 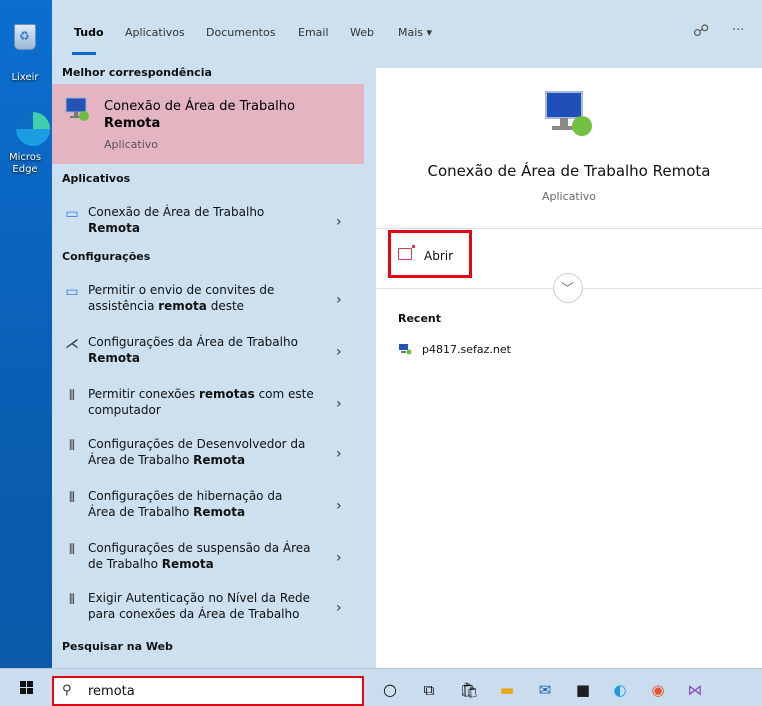 I want to click on list-item: ▭ Conexão de Área de Trabalho Remota ›, so click(x=208, y=224).